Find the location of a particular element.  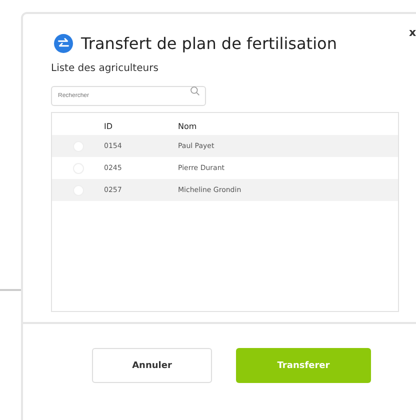

column-header: ID is located at coordinates (109, 126).